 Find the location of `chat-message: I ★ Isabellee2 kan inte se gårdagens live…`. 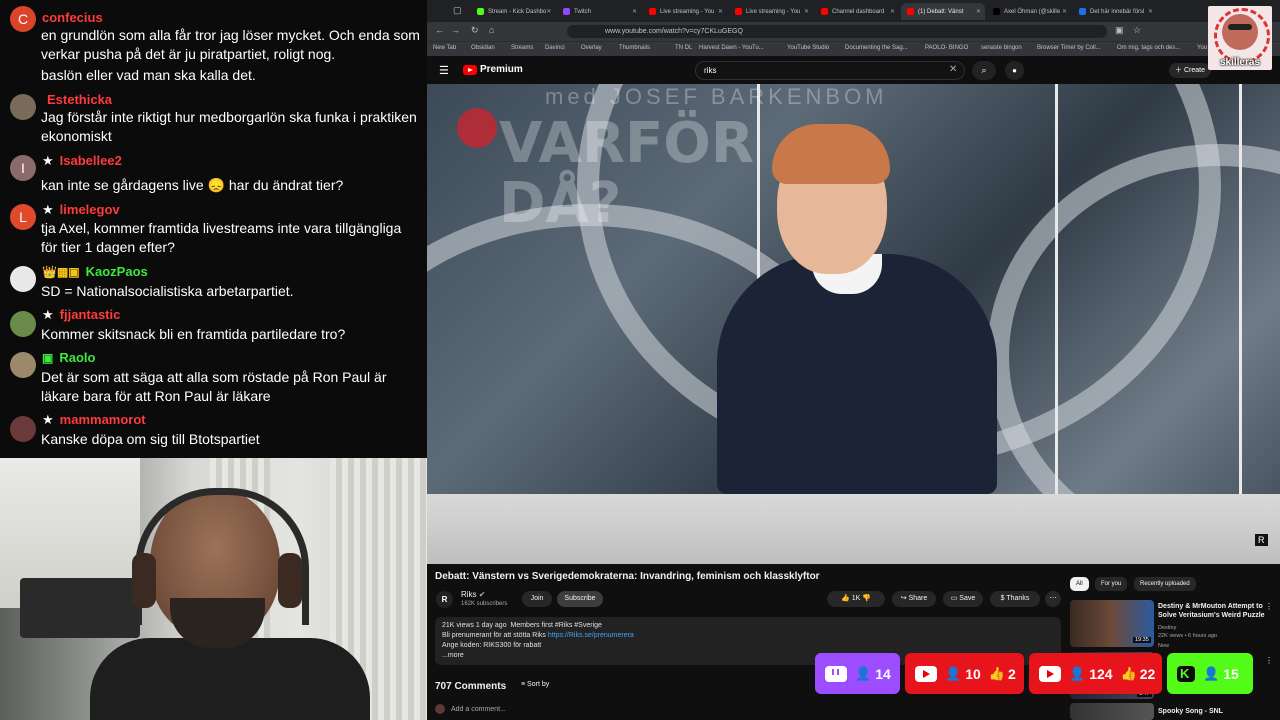

chat-message: I ★ Isabellee2 kan inte se gårdagens live… is located at coordinates (213, 175).